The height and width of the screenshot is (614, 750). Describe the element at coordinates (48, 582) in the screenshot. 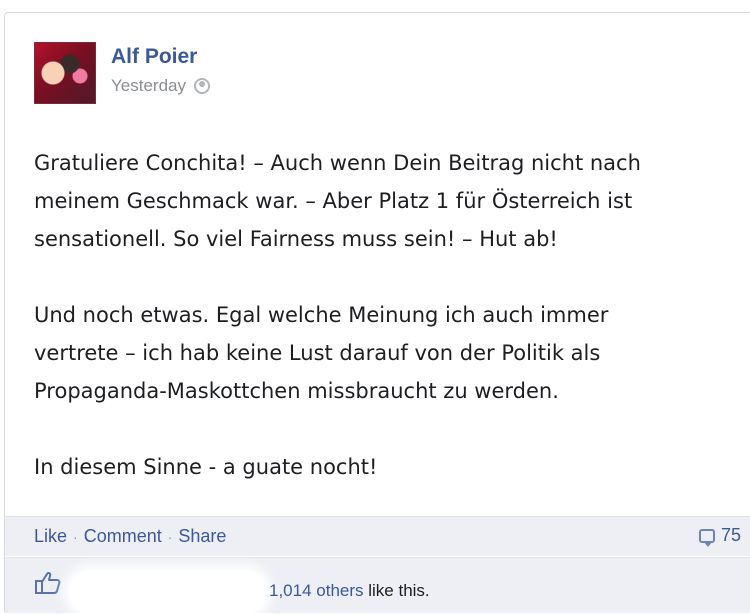

I see `thumbs-up-icon` at that location.